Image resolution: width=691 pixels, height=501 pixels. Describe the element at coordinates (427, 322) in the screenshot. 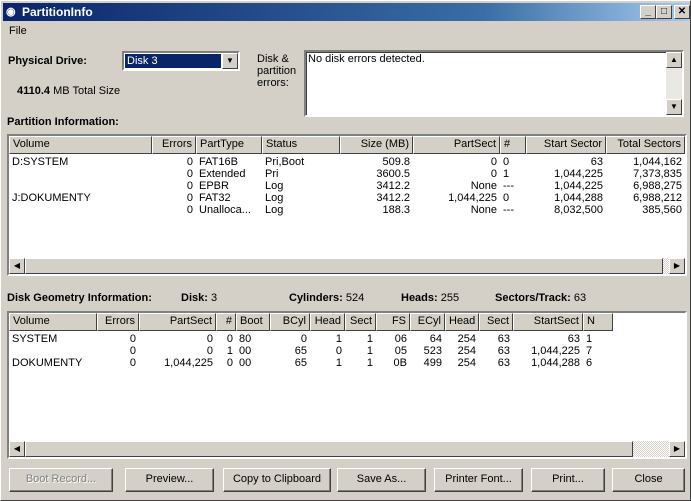

I see `column-header: ECyl` at that location.